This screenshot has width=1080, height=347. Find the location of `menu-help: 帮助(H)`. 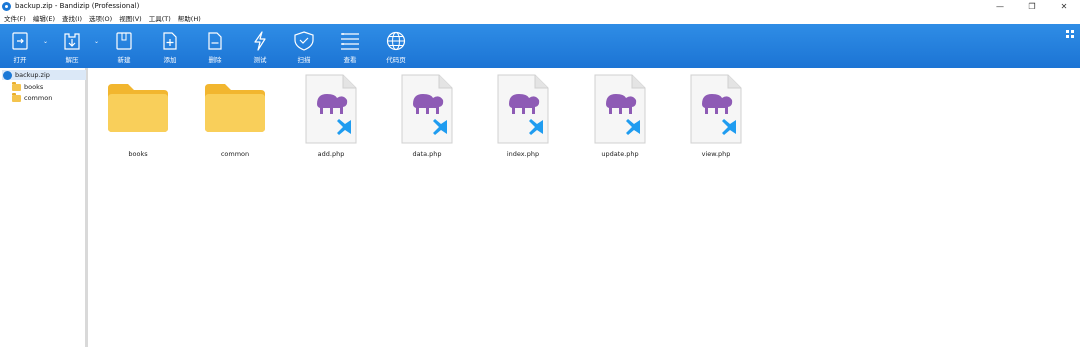

menu-help: 帮助(H) is located at coordinates (189, 18).